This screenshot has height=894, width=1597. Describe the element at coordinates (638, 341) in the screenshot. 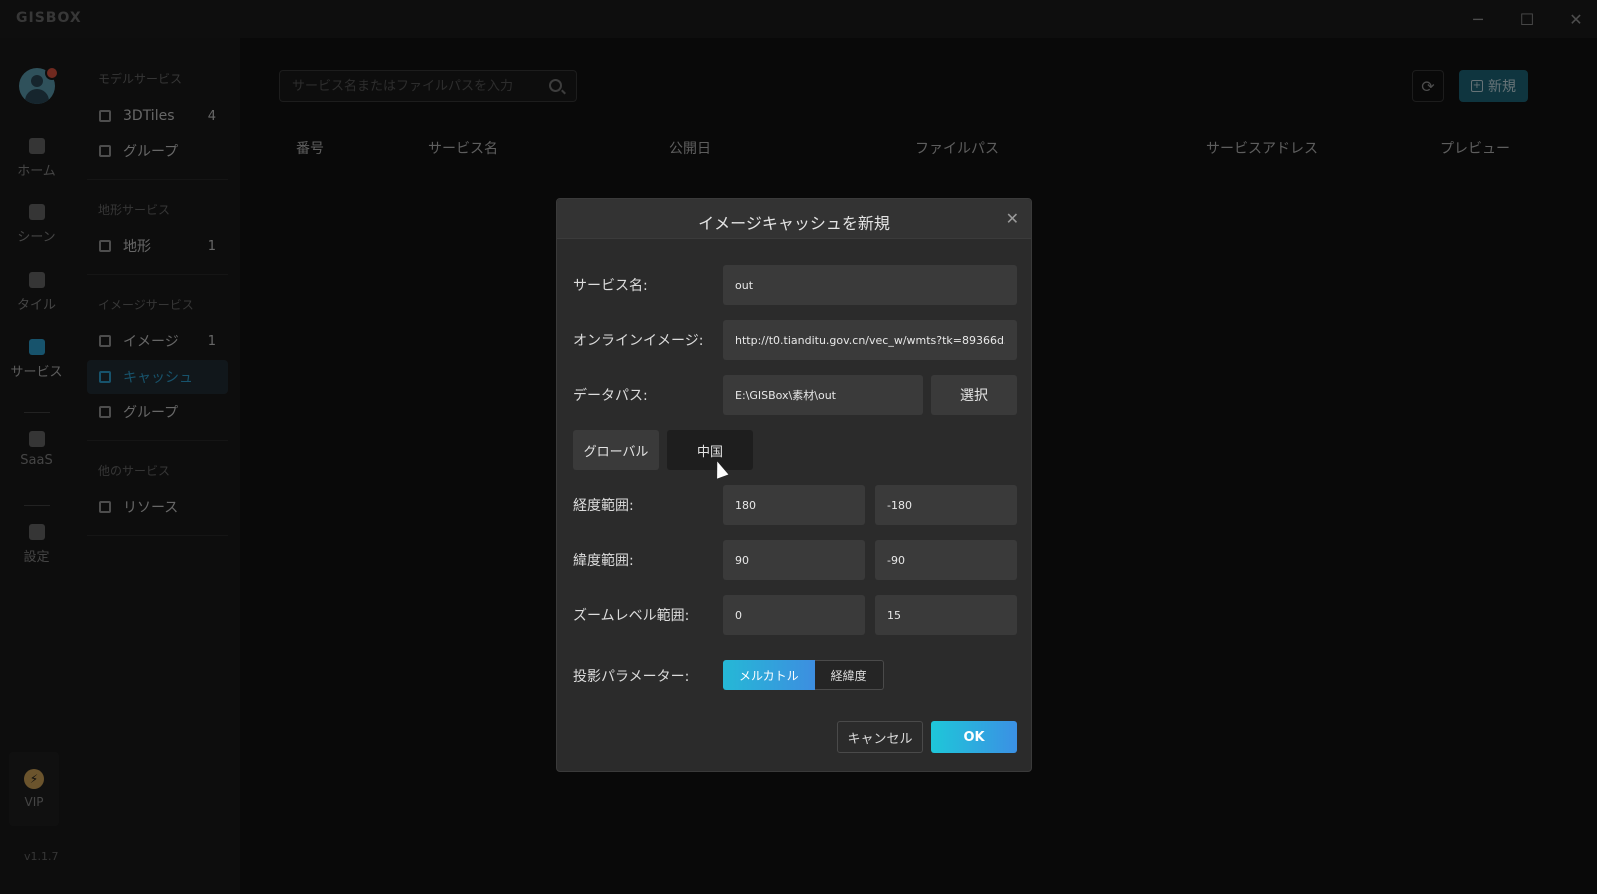

I see `online-image-label: オンラインイメージ:` at that location.